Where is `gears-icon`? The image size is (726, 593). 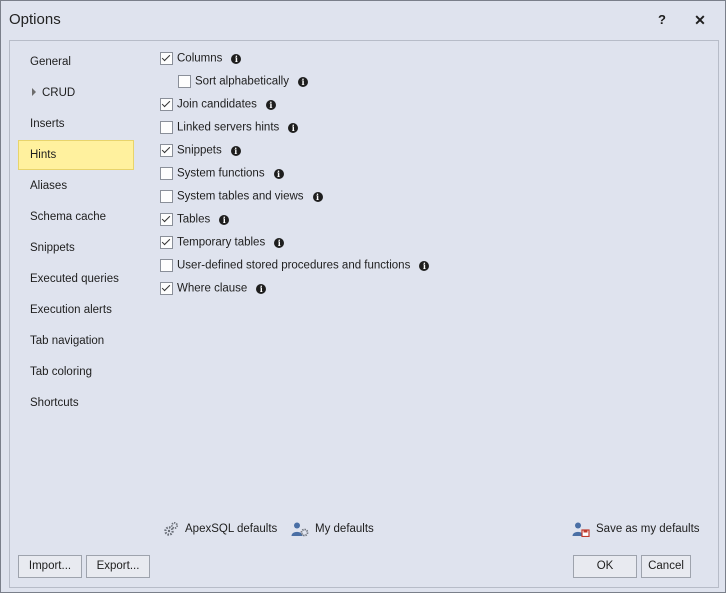
gears-icon is located at coordinates (171, 528).